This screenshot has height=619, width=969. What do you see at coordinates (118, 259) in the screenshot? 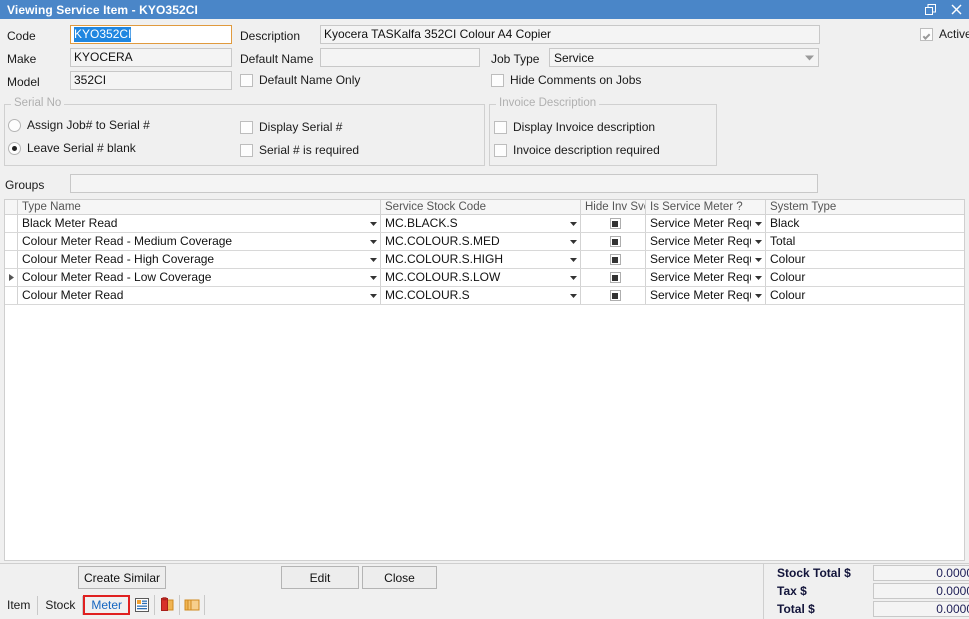
I see `cell-type-name-text: Colour Meter Read - High Coverage` at bounding box center [118, 259].